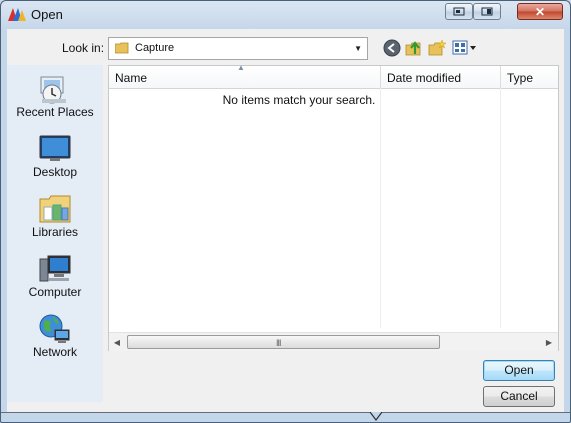  I want to click on restore-button, so click(487, 11).